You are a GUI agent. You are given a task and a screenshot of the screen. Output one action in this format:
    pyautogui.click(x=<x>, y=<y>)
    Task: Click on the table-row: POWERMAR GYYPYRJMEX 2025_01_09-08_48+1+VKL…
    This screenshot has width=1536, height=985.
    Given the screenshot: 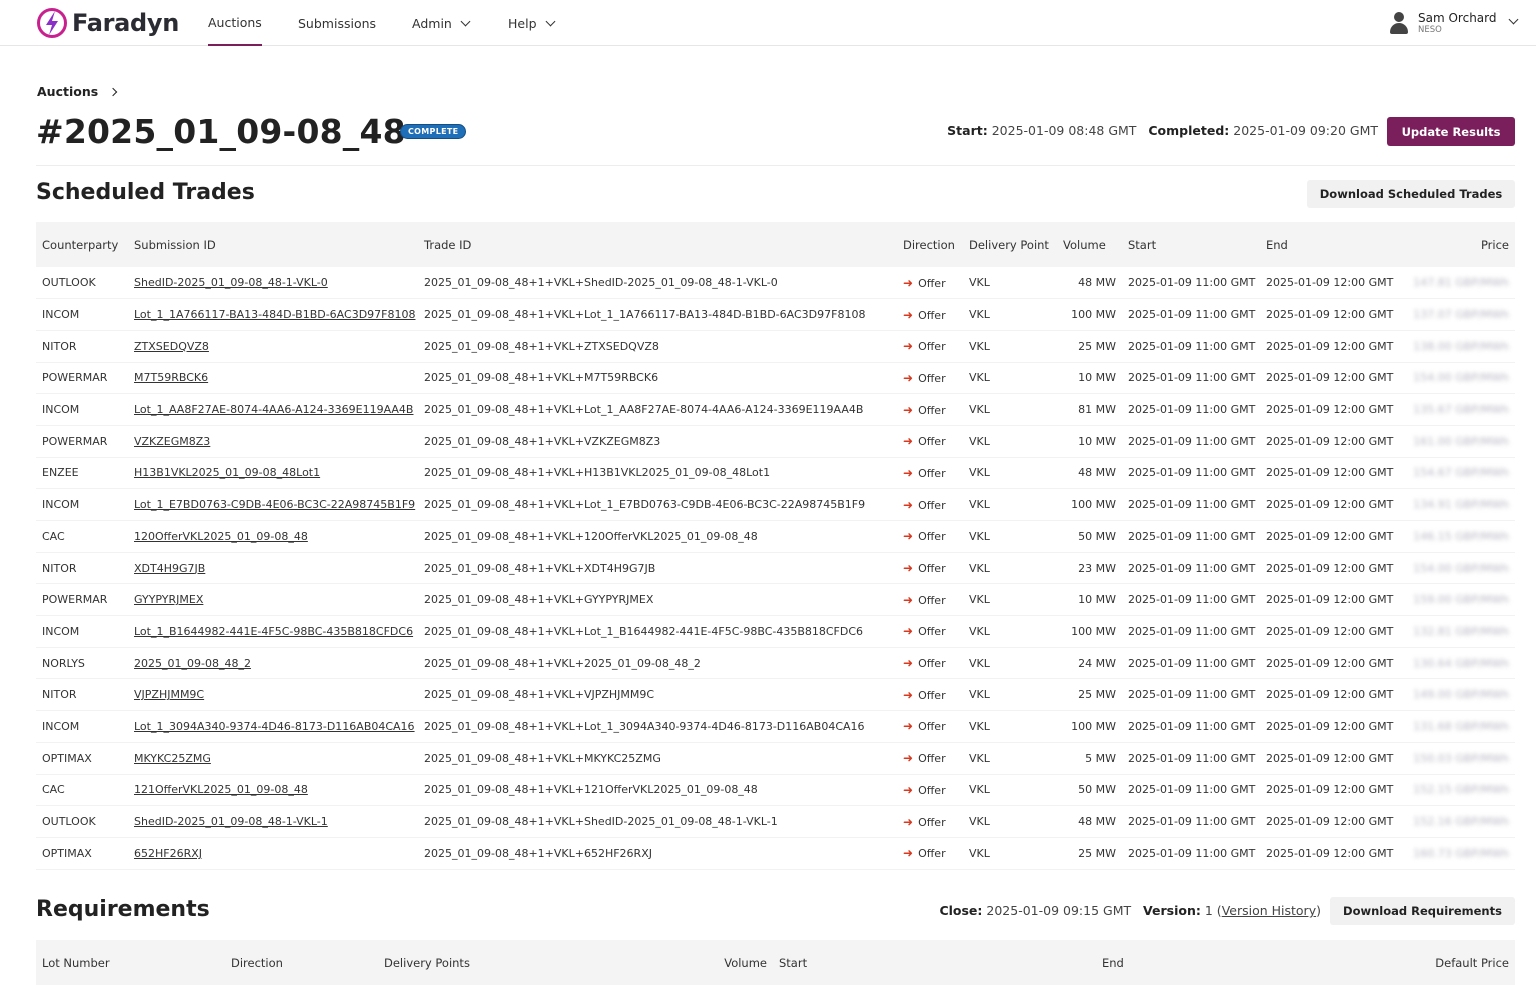 What is the action you would take?
    pyautogui.click(x=775, y=600)
    